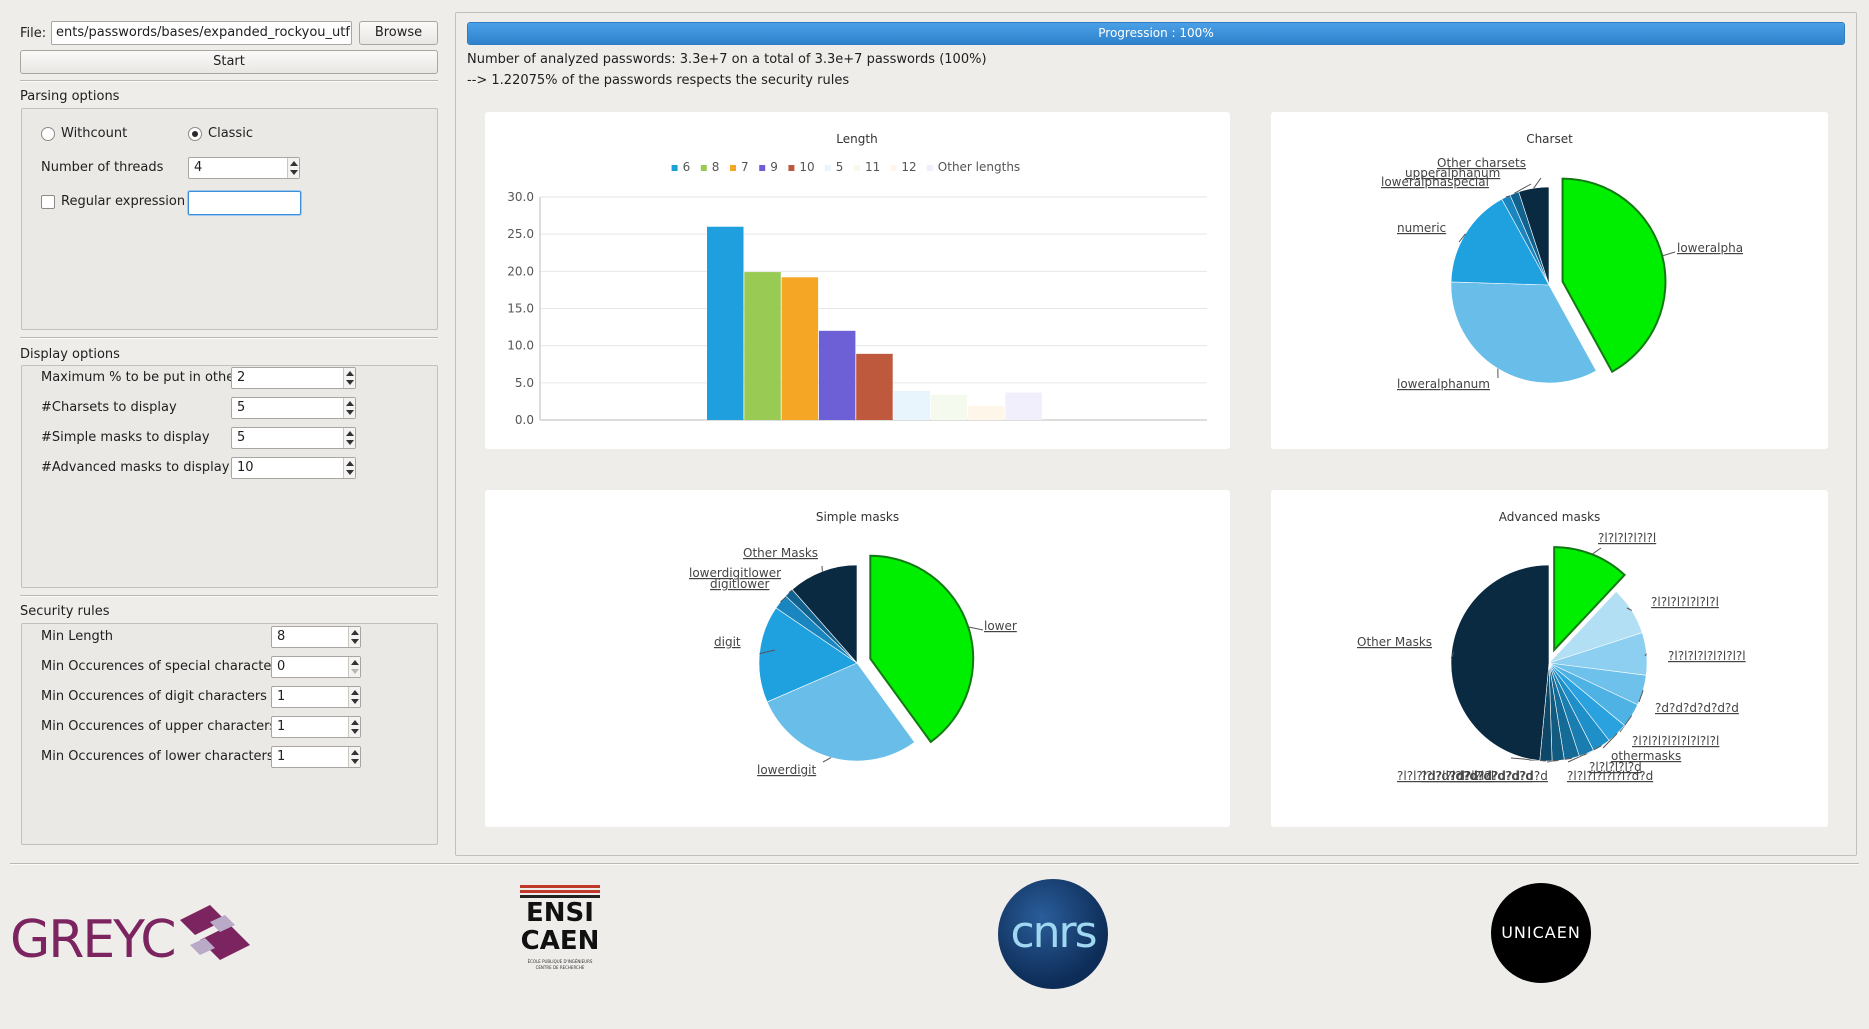 This screenshot has height=1029, width=1869. Describe the element at coordinates (1675, 741) in the screenshot. I see `slice-label-l-l-l-l-l-l-l-l-l: ?l?l?l?l?l?l?l?l?l` at that location.